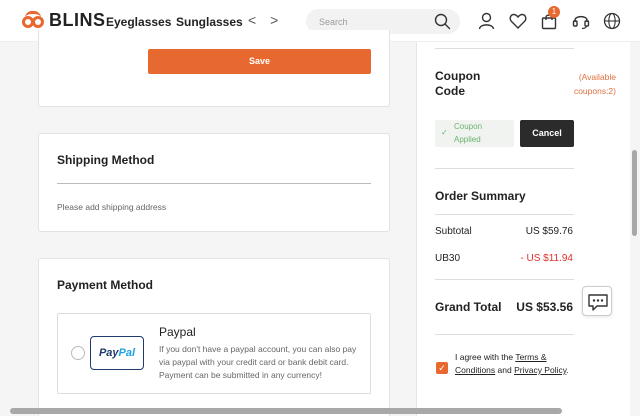  What do you see at coordinates (444, 132) in the screenshot?
I see `check-icon: ✓` at bounding box center [444, 132].